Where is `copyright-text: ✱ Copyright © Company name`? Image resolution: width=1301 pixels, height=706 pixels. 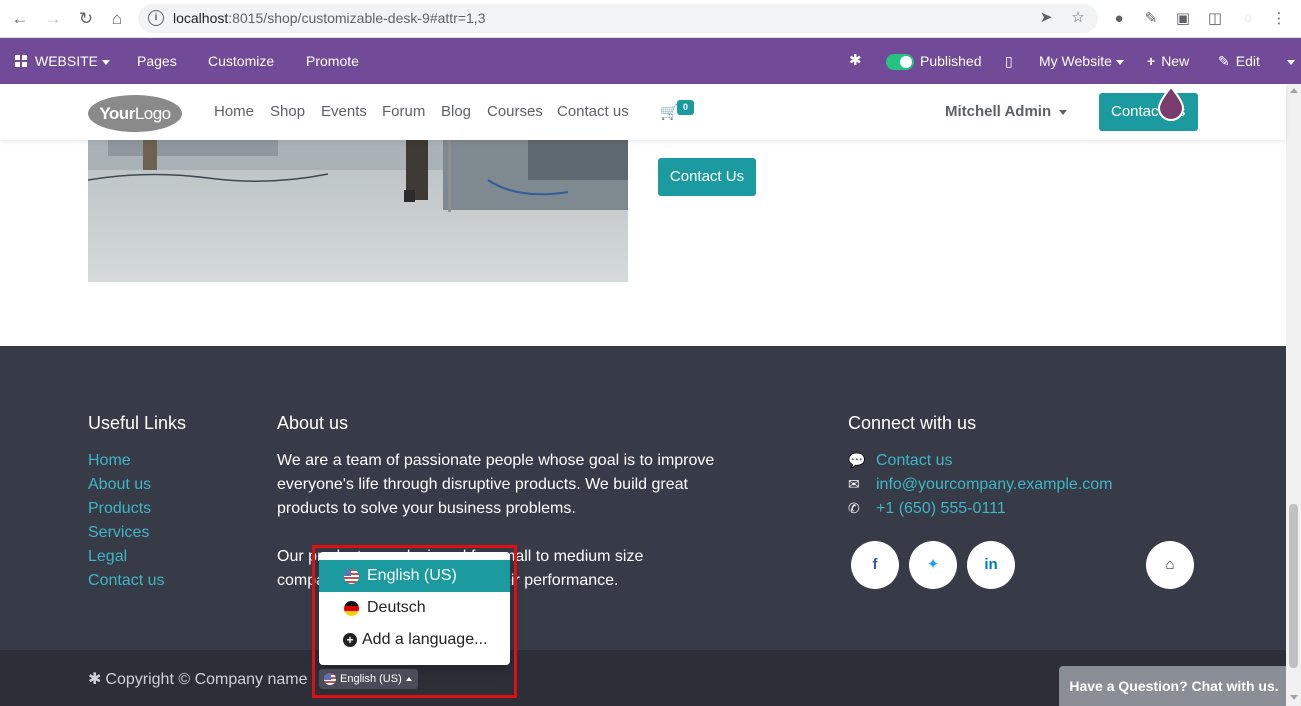 copyright-text: ✱ Copyright © Company name is located at coordinates (198, 679).